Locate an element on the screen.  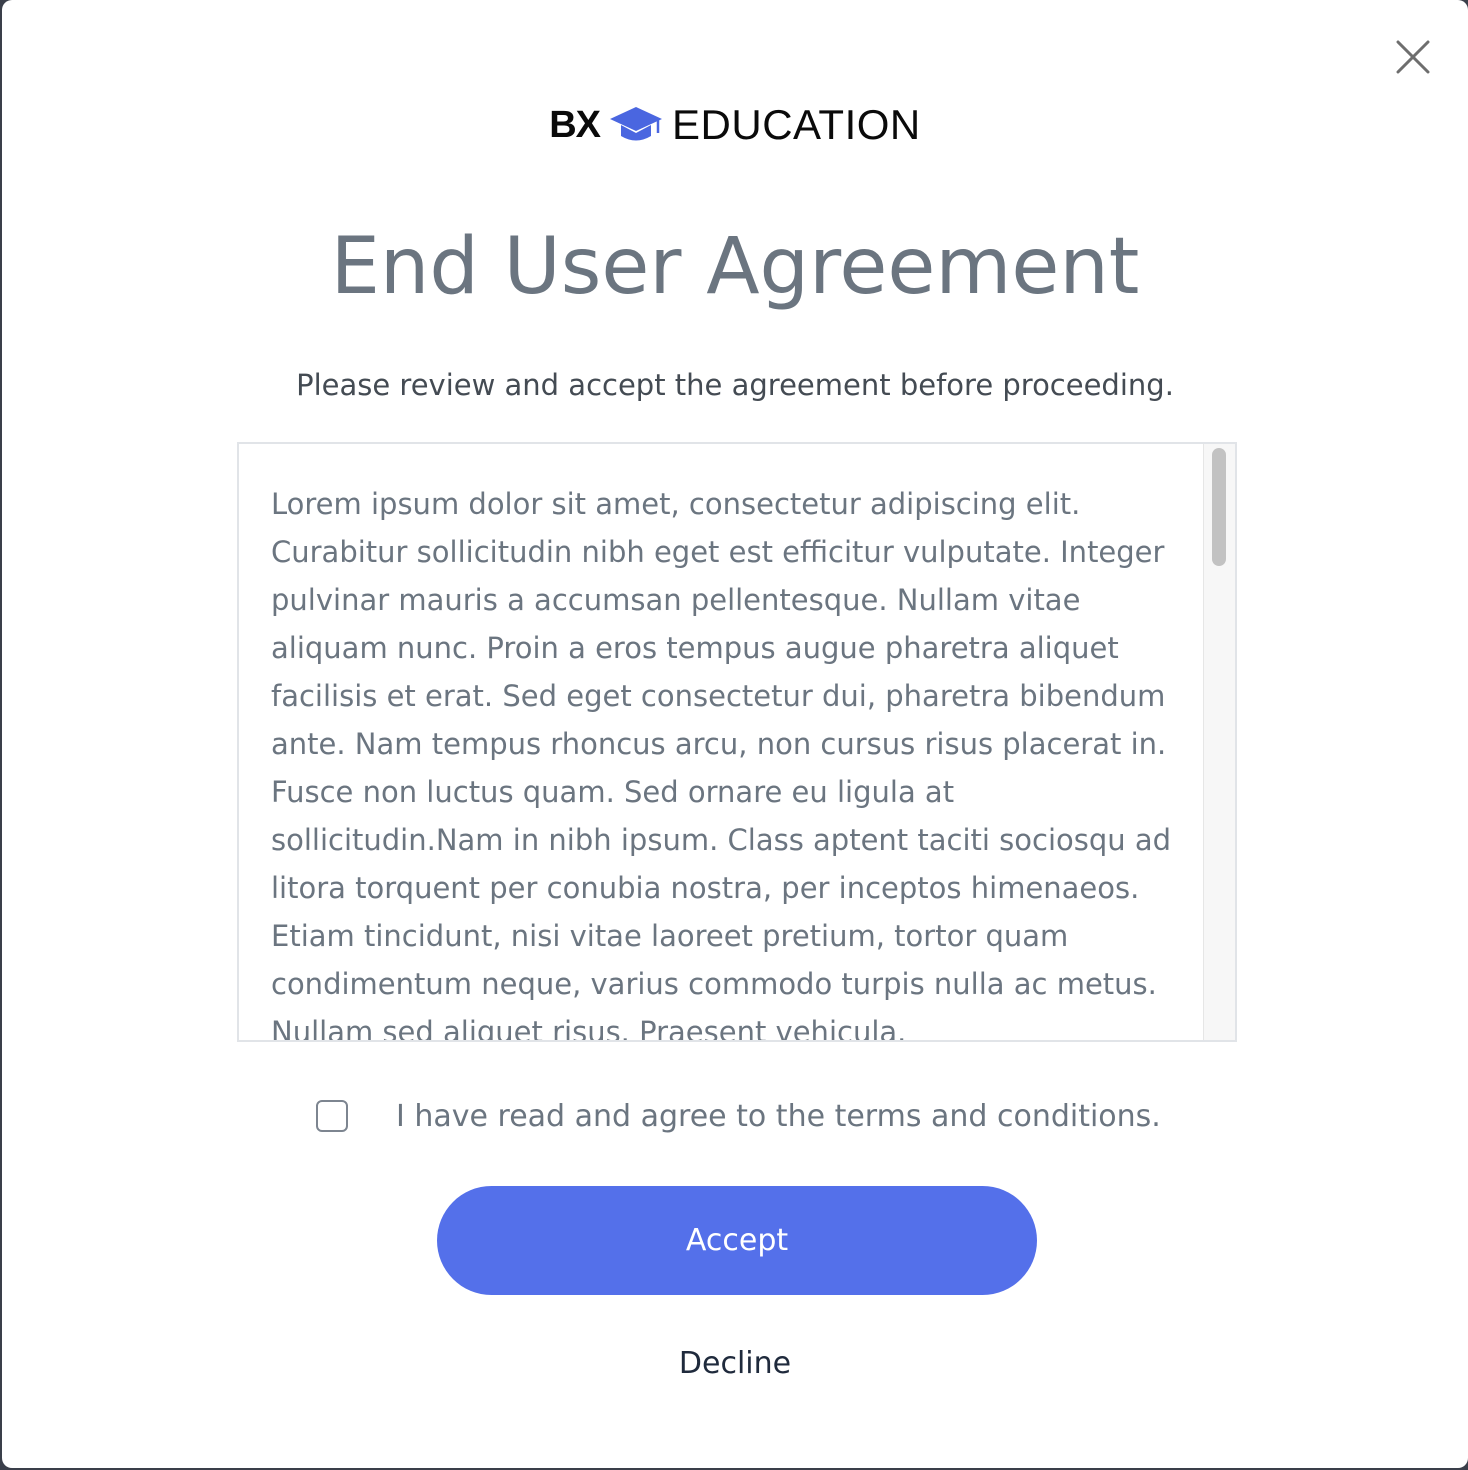
agree-checkbox is located at coordinates (332, 1116).